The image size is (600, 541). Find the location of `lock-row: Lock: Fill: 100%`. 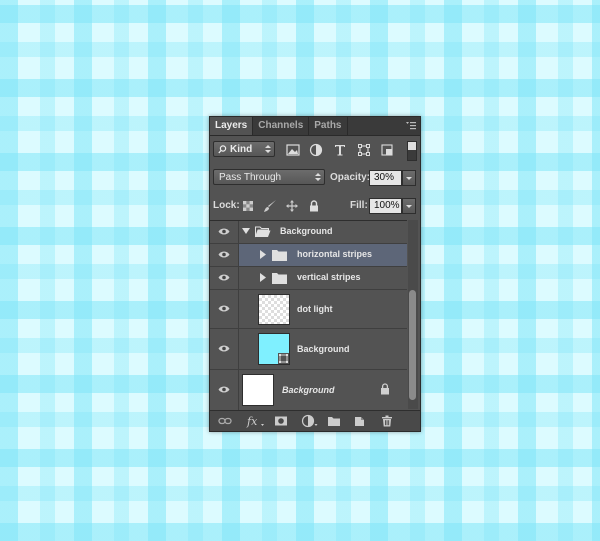

lock-row: Lock: Fill: 100% is located at coordinates (315, 206).